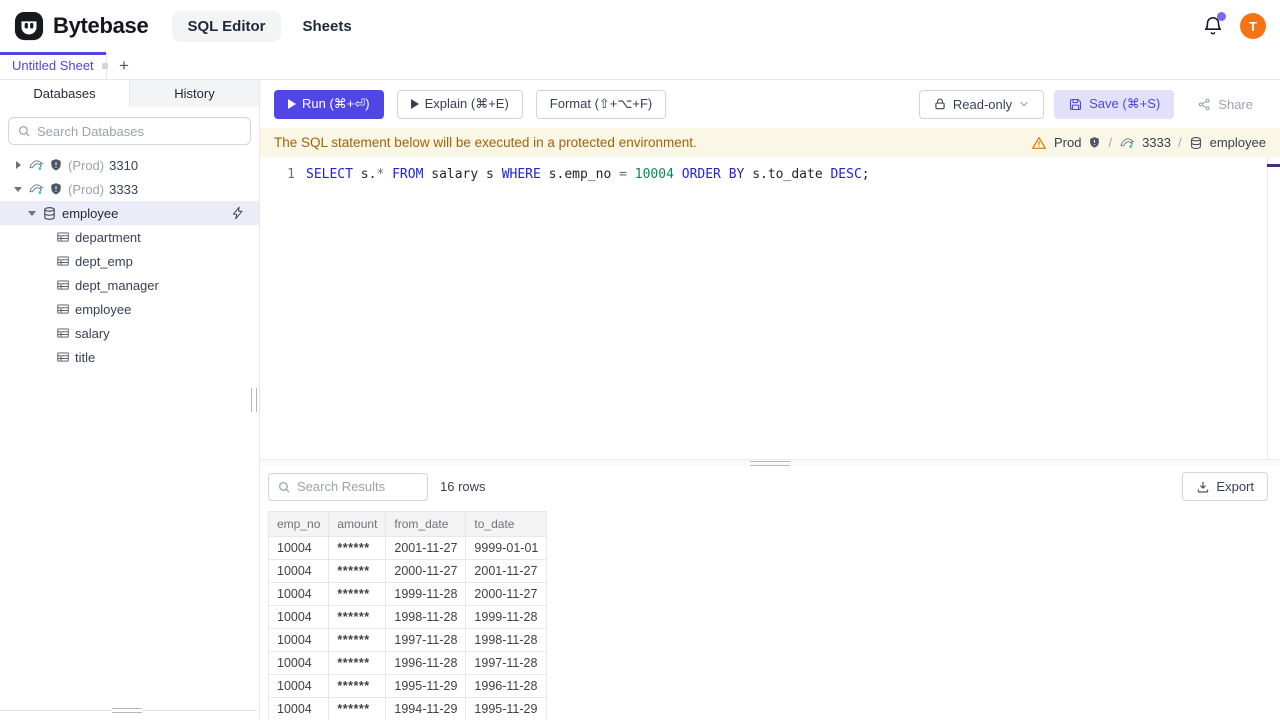  I want to click on tree-item-table-department: department, so click(129, 237).